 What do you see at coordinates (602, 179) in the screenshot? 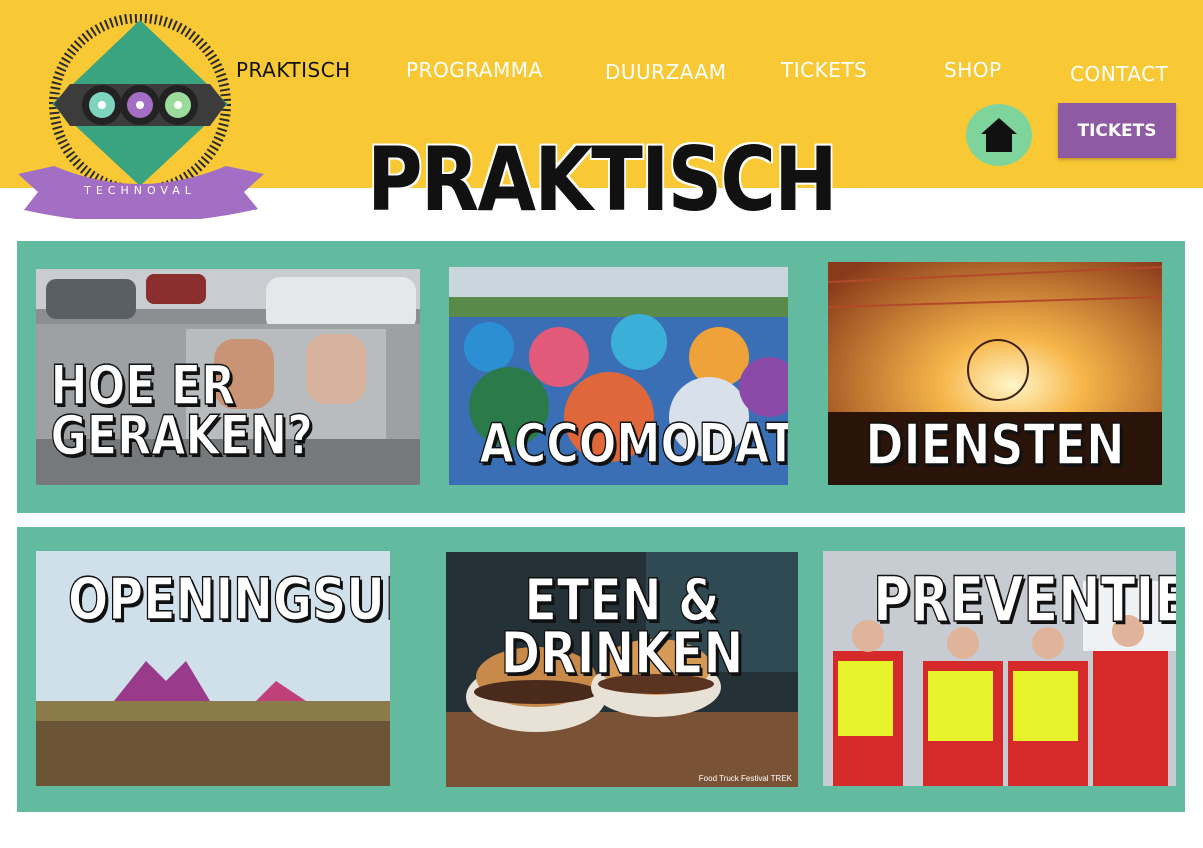
I see `page-title: PRAKTISCH` at bounding box center [602, 179].